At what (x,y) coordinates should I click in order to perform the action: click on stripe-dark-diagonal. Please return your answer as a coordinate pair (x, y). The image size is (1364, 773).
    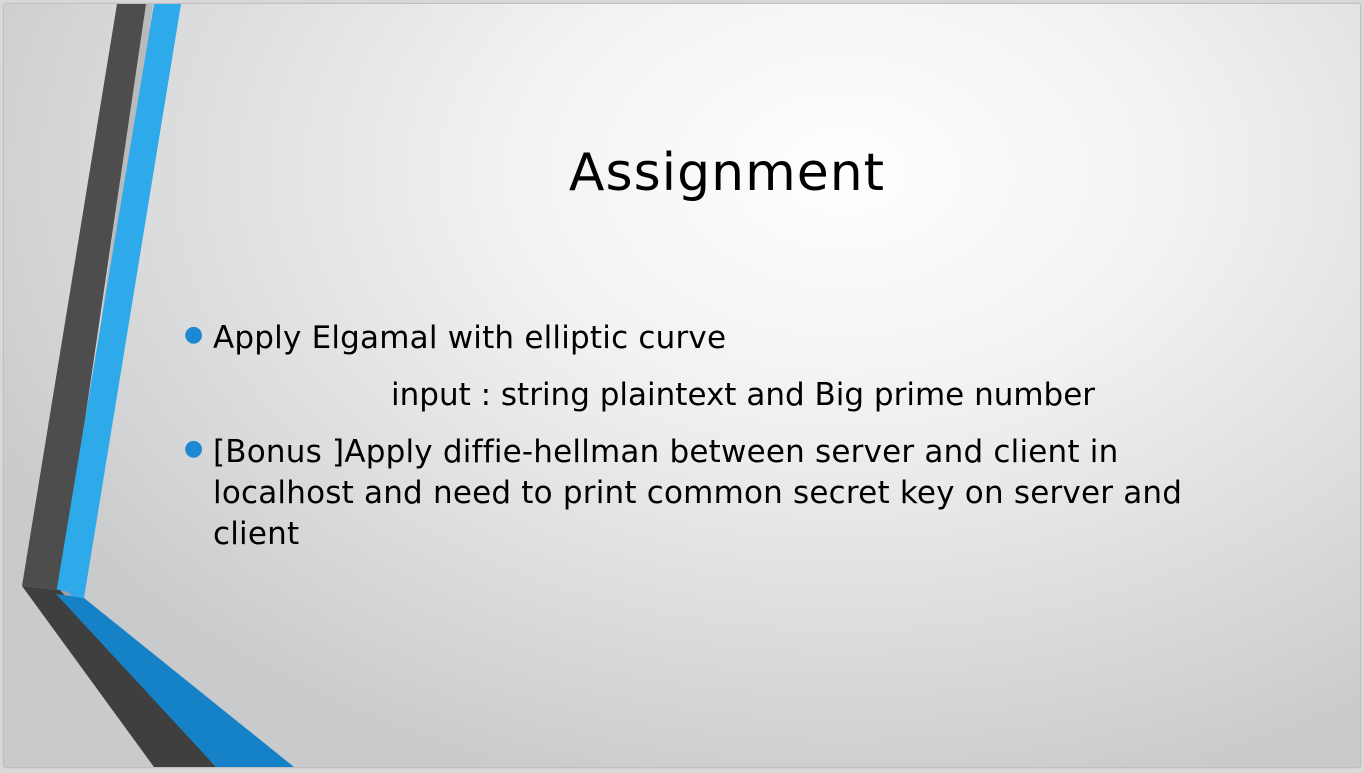
    Looking at the image, I should click on (119, 676).